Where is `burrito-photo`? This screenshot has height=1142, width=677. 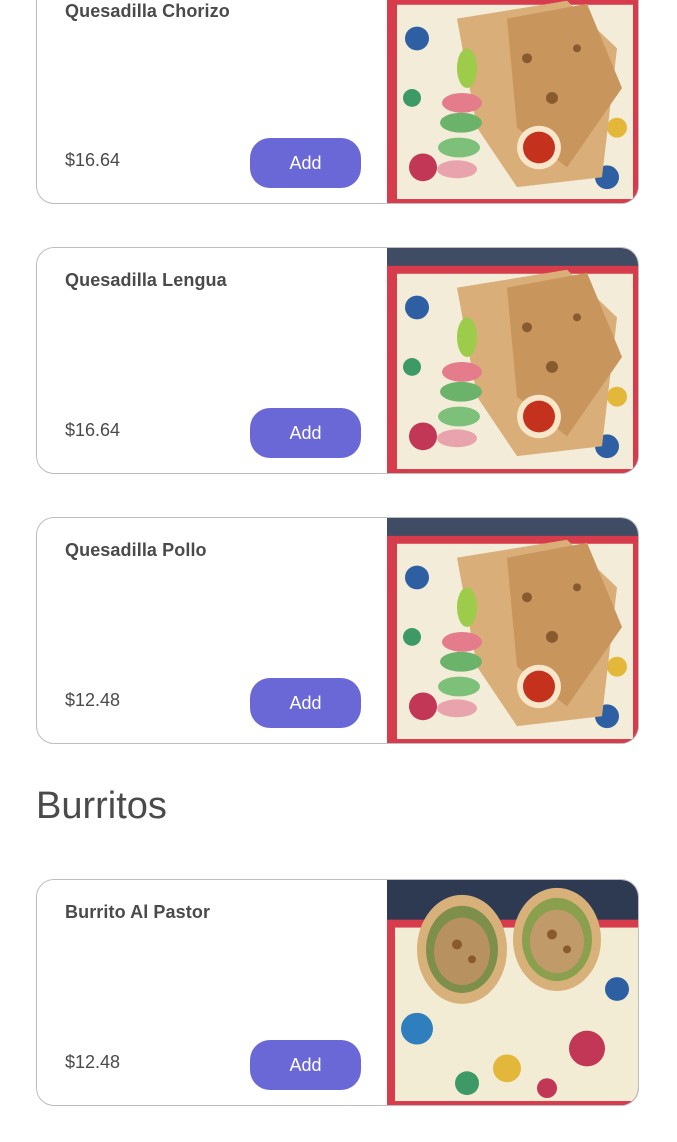 burrito-photo is located at coordinates (512, 992).